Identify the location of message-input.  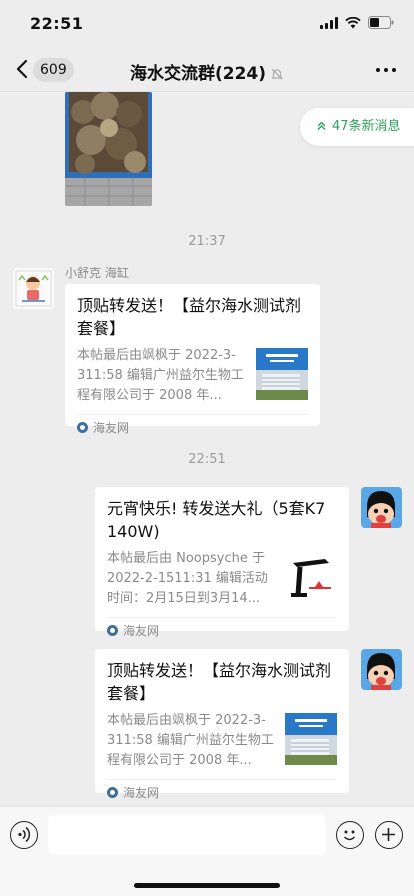
(187, 835).